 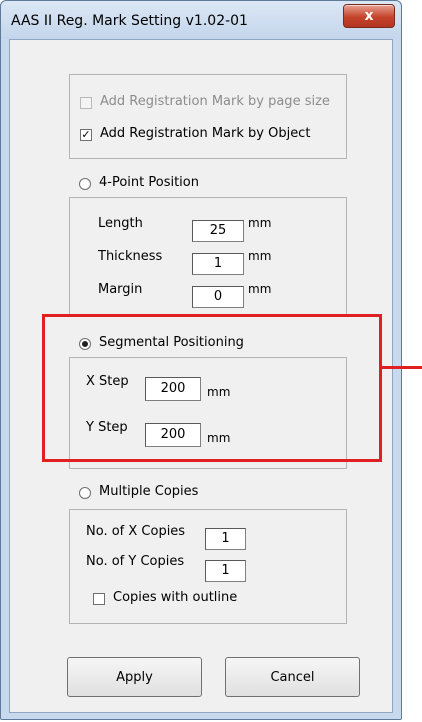 What do you see at coordinates (149, 182) in the screenshot?
I see `four-point-radio-label: 4-Point Position` at bounding box center [149, 182].